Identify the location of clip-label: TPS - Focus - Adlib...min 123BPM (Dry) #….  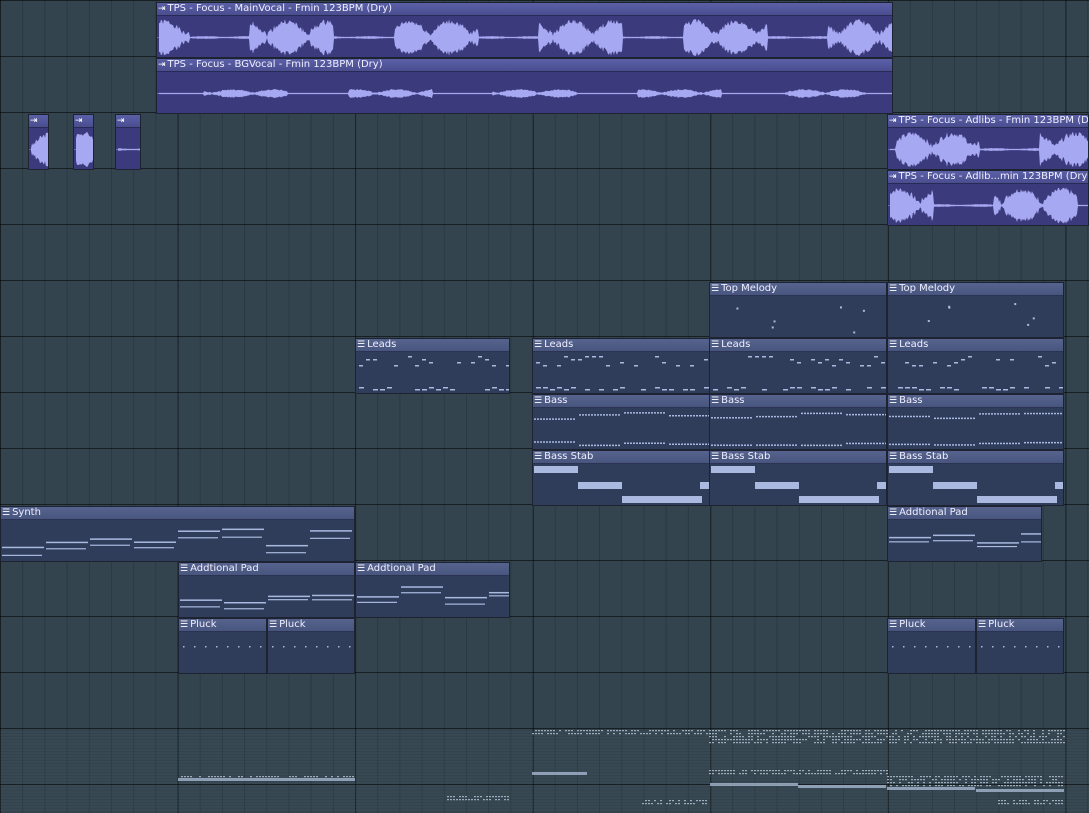
(993, 176).